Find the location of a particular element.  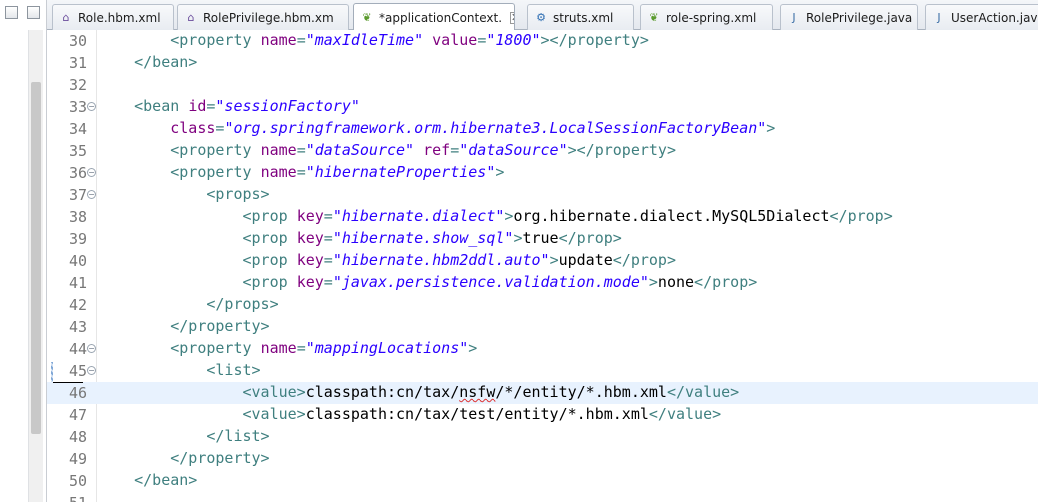

xml-tag-token: ></property> is located at coordinates (594, 40).